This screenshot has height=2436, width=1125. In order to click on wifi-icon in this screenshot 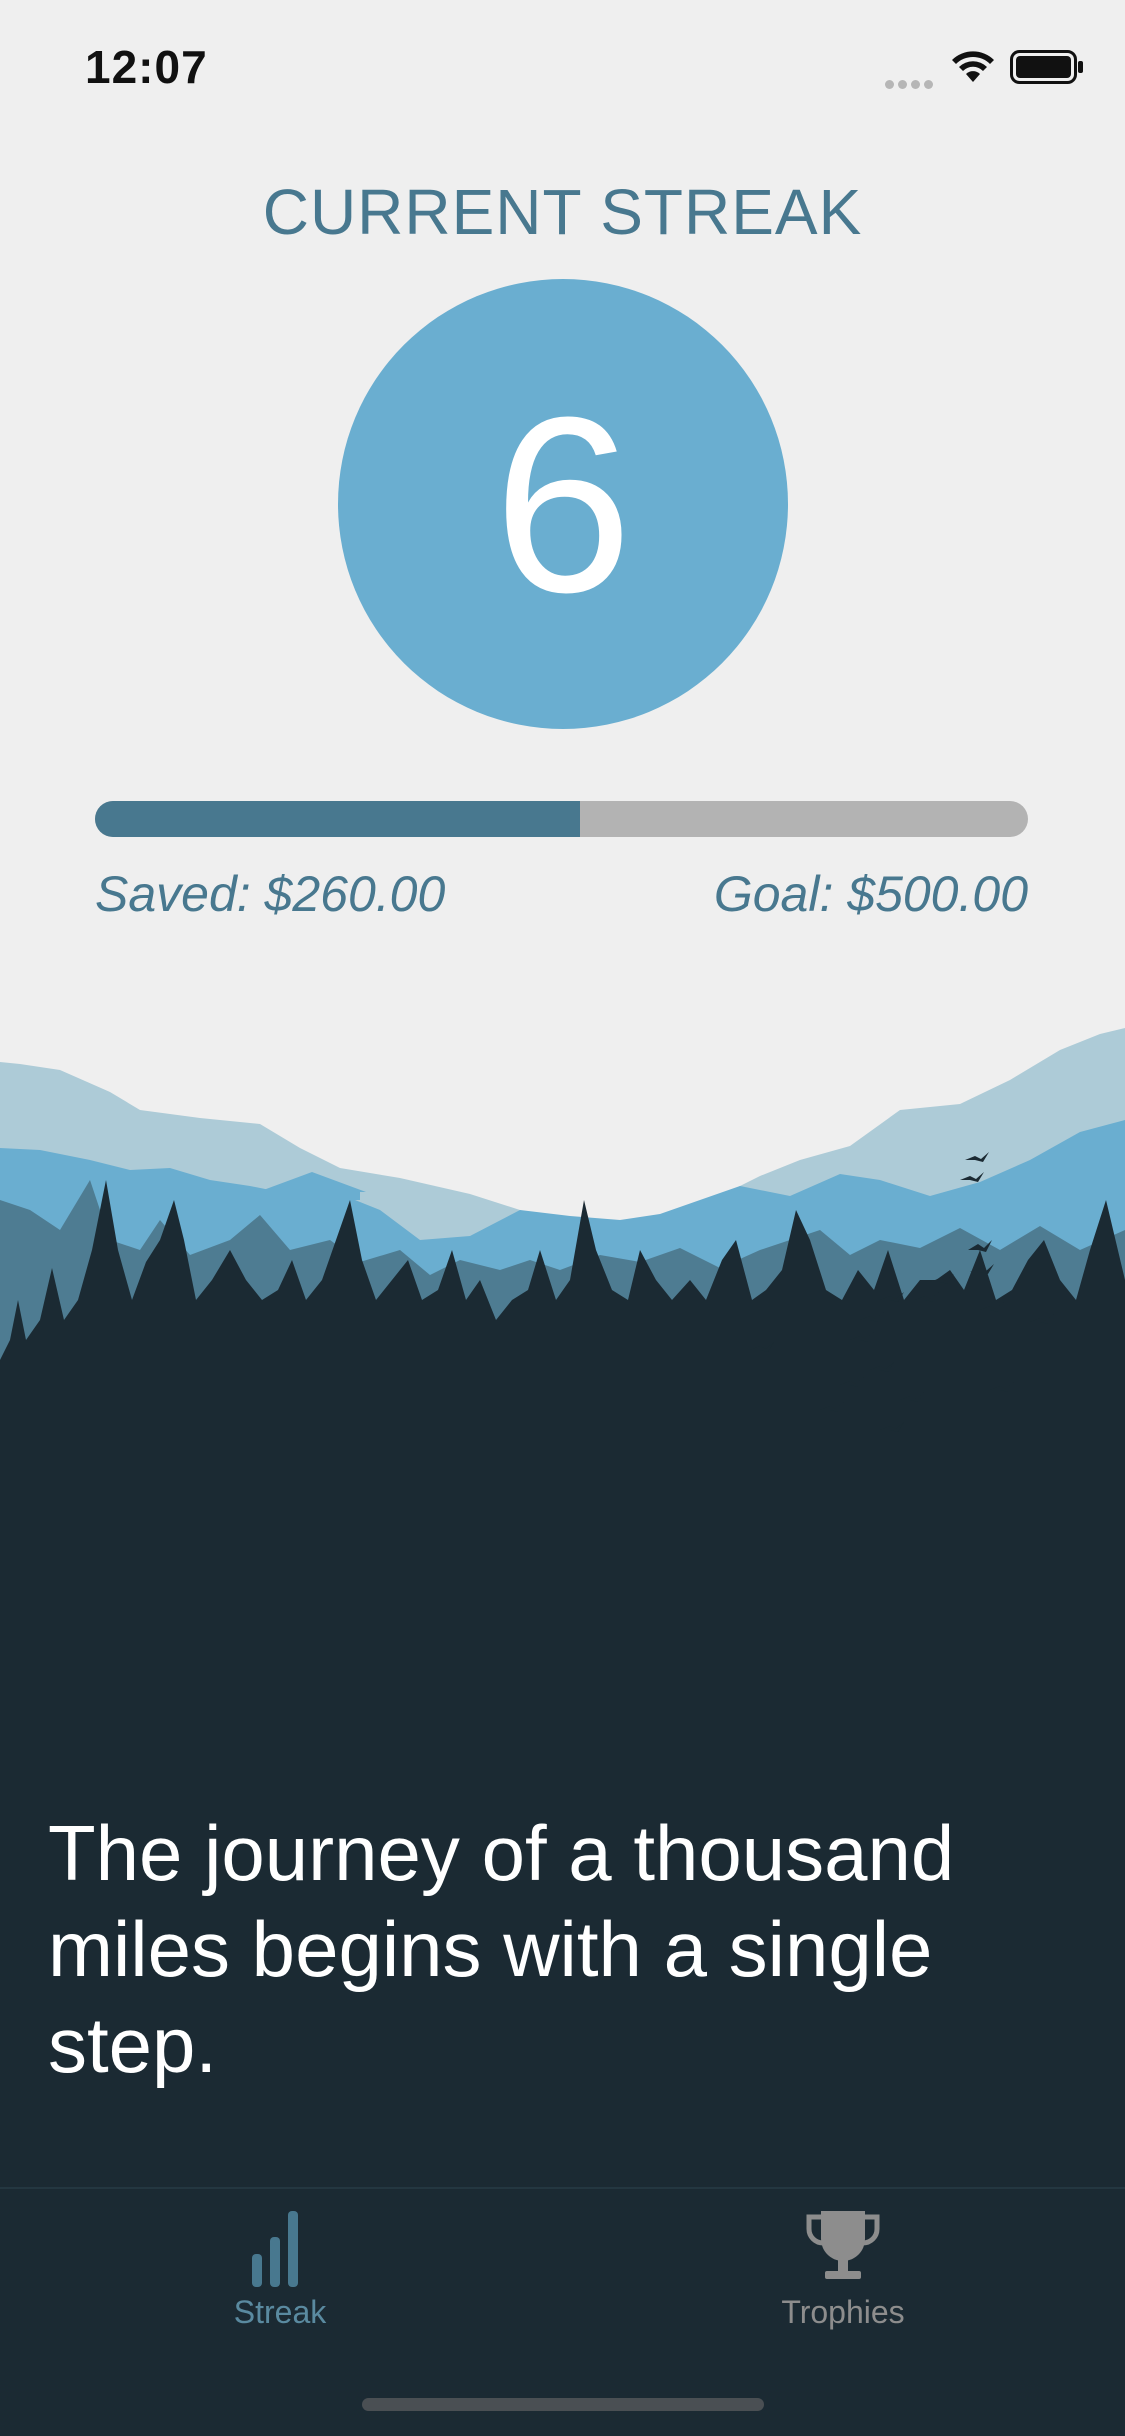, I will do `click(973, 66)`.